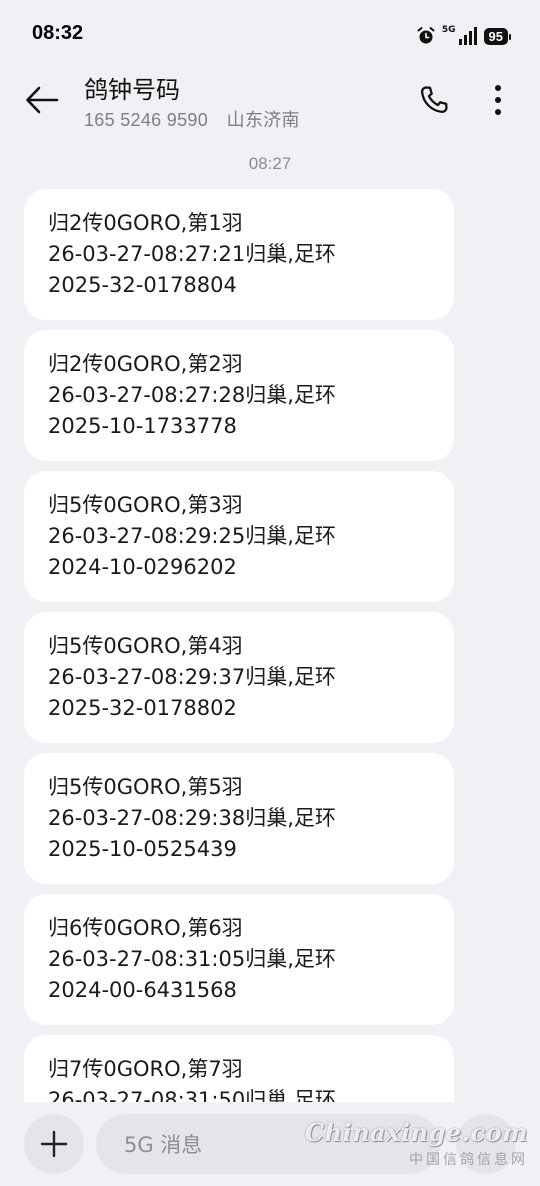 The image size is (540, 1186). I want to click on status-icons: 5G 95, so click(464, 36).